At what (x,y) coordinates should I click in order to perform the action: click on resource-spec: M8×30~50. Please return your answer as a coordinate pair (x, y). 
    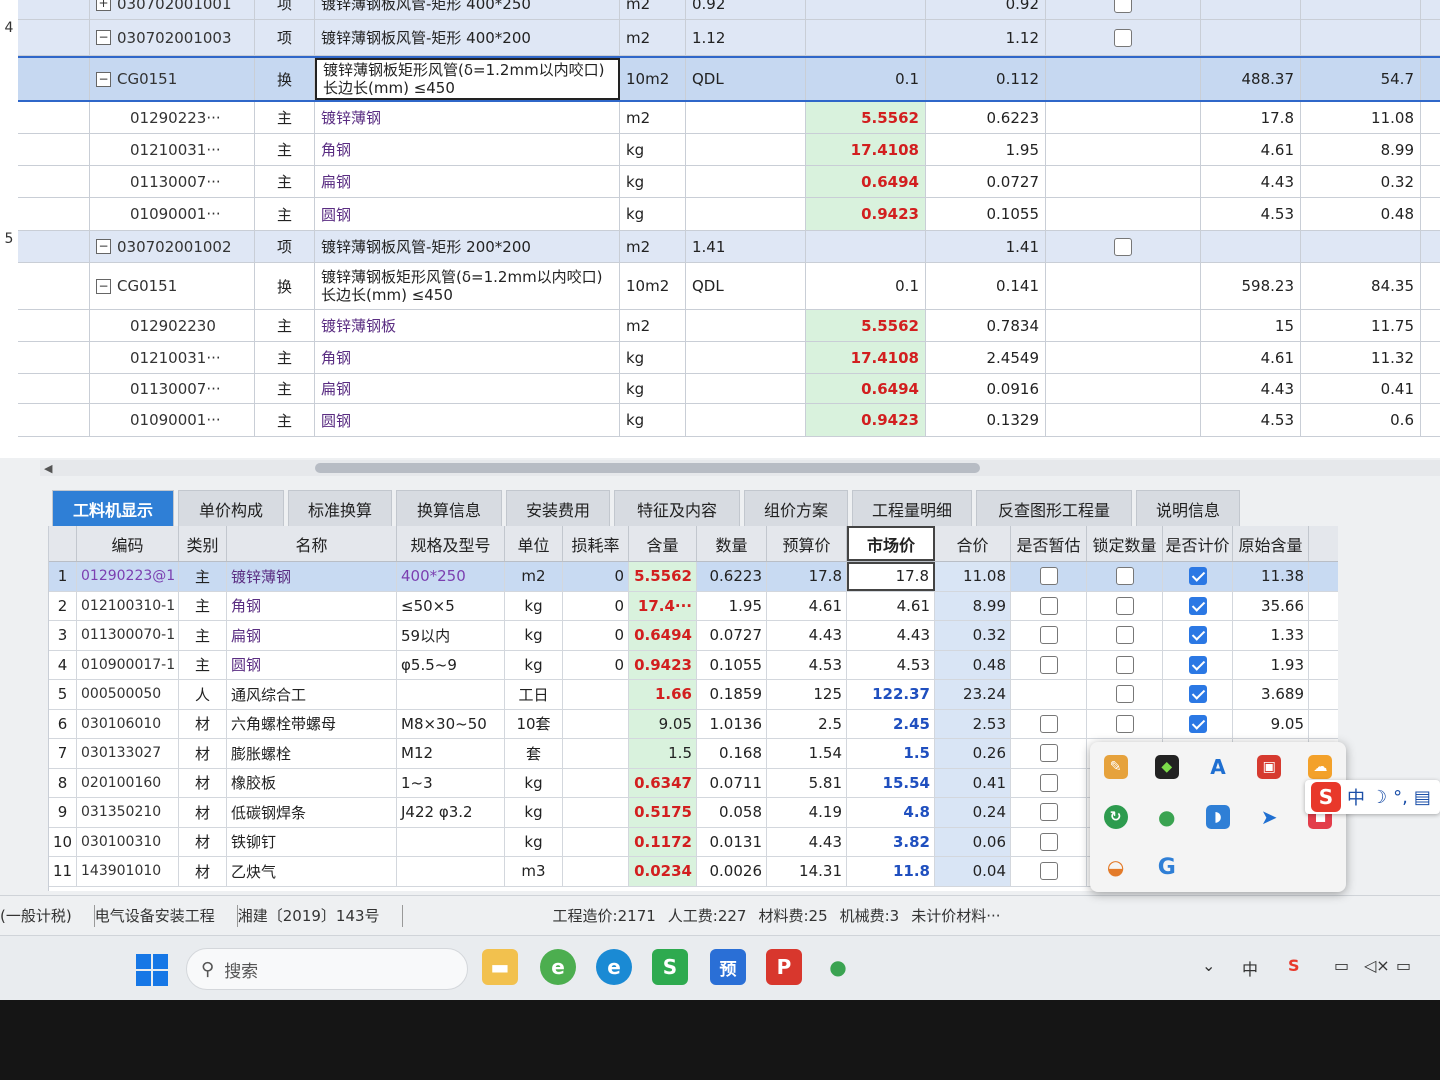
    Looking at the image, I should click on (451, 723).